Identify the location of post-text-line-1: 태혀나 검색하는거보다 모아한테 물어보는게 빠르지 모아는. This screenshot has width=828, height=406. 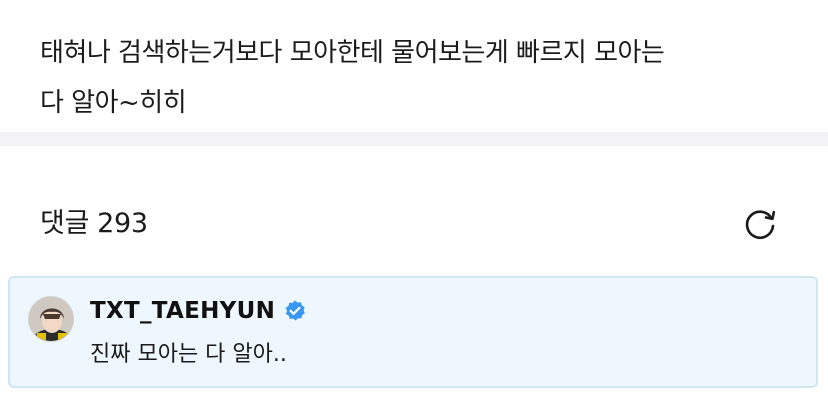
(352, 53).